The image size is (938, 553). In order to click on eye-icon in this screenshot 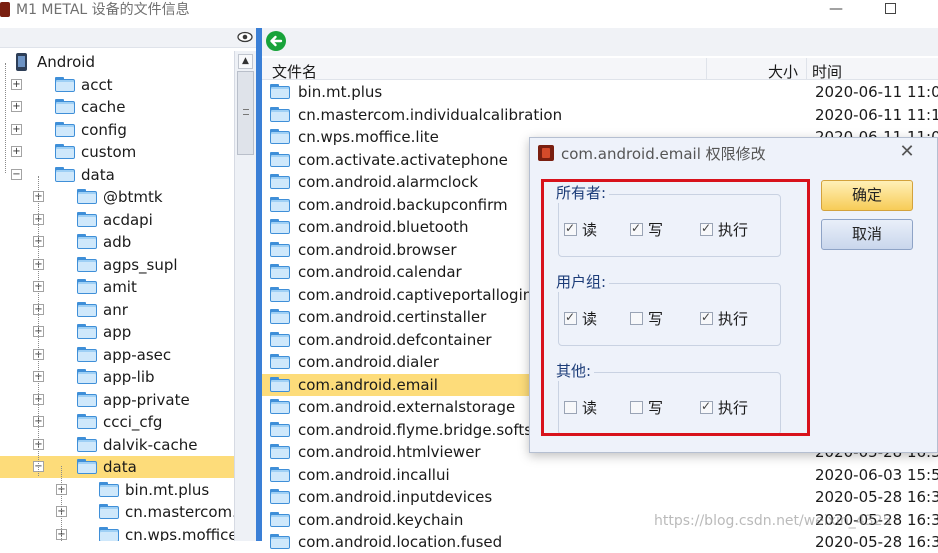, I will do `click(245, 37)`.